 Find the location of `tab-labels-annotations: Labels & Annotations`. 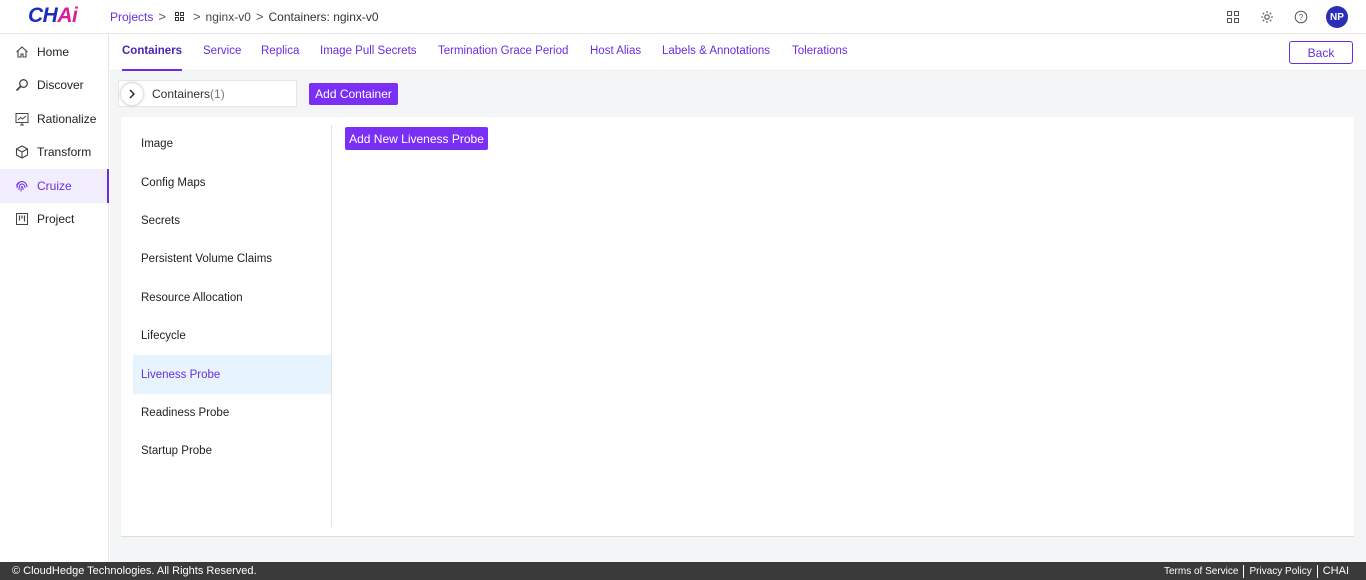

tab-labels-annotations: Labels & Annotations is located at coordinates (716, 51).